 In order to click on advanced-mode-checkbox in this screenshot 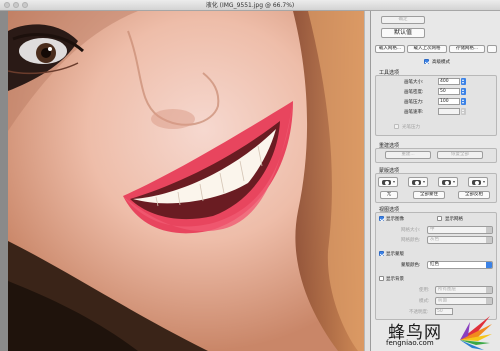, I will do `click(426, 61)`.